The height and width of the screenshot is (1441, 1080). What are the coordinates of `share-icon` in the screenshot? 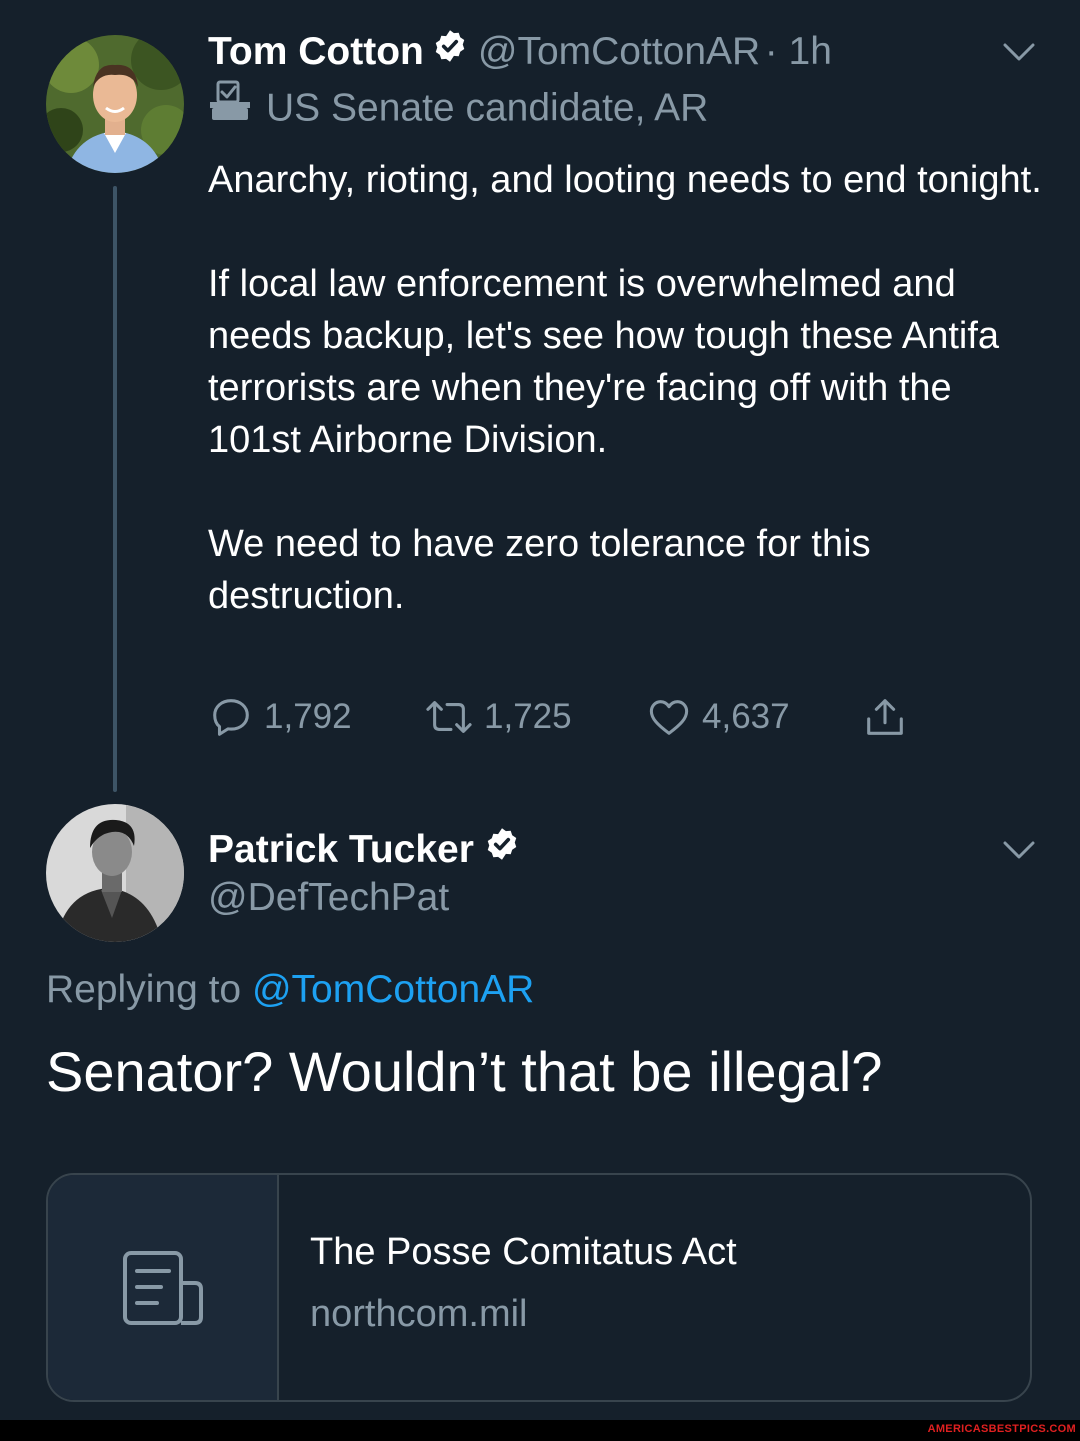 It's located at (885, 717).